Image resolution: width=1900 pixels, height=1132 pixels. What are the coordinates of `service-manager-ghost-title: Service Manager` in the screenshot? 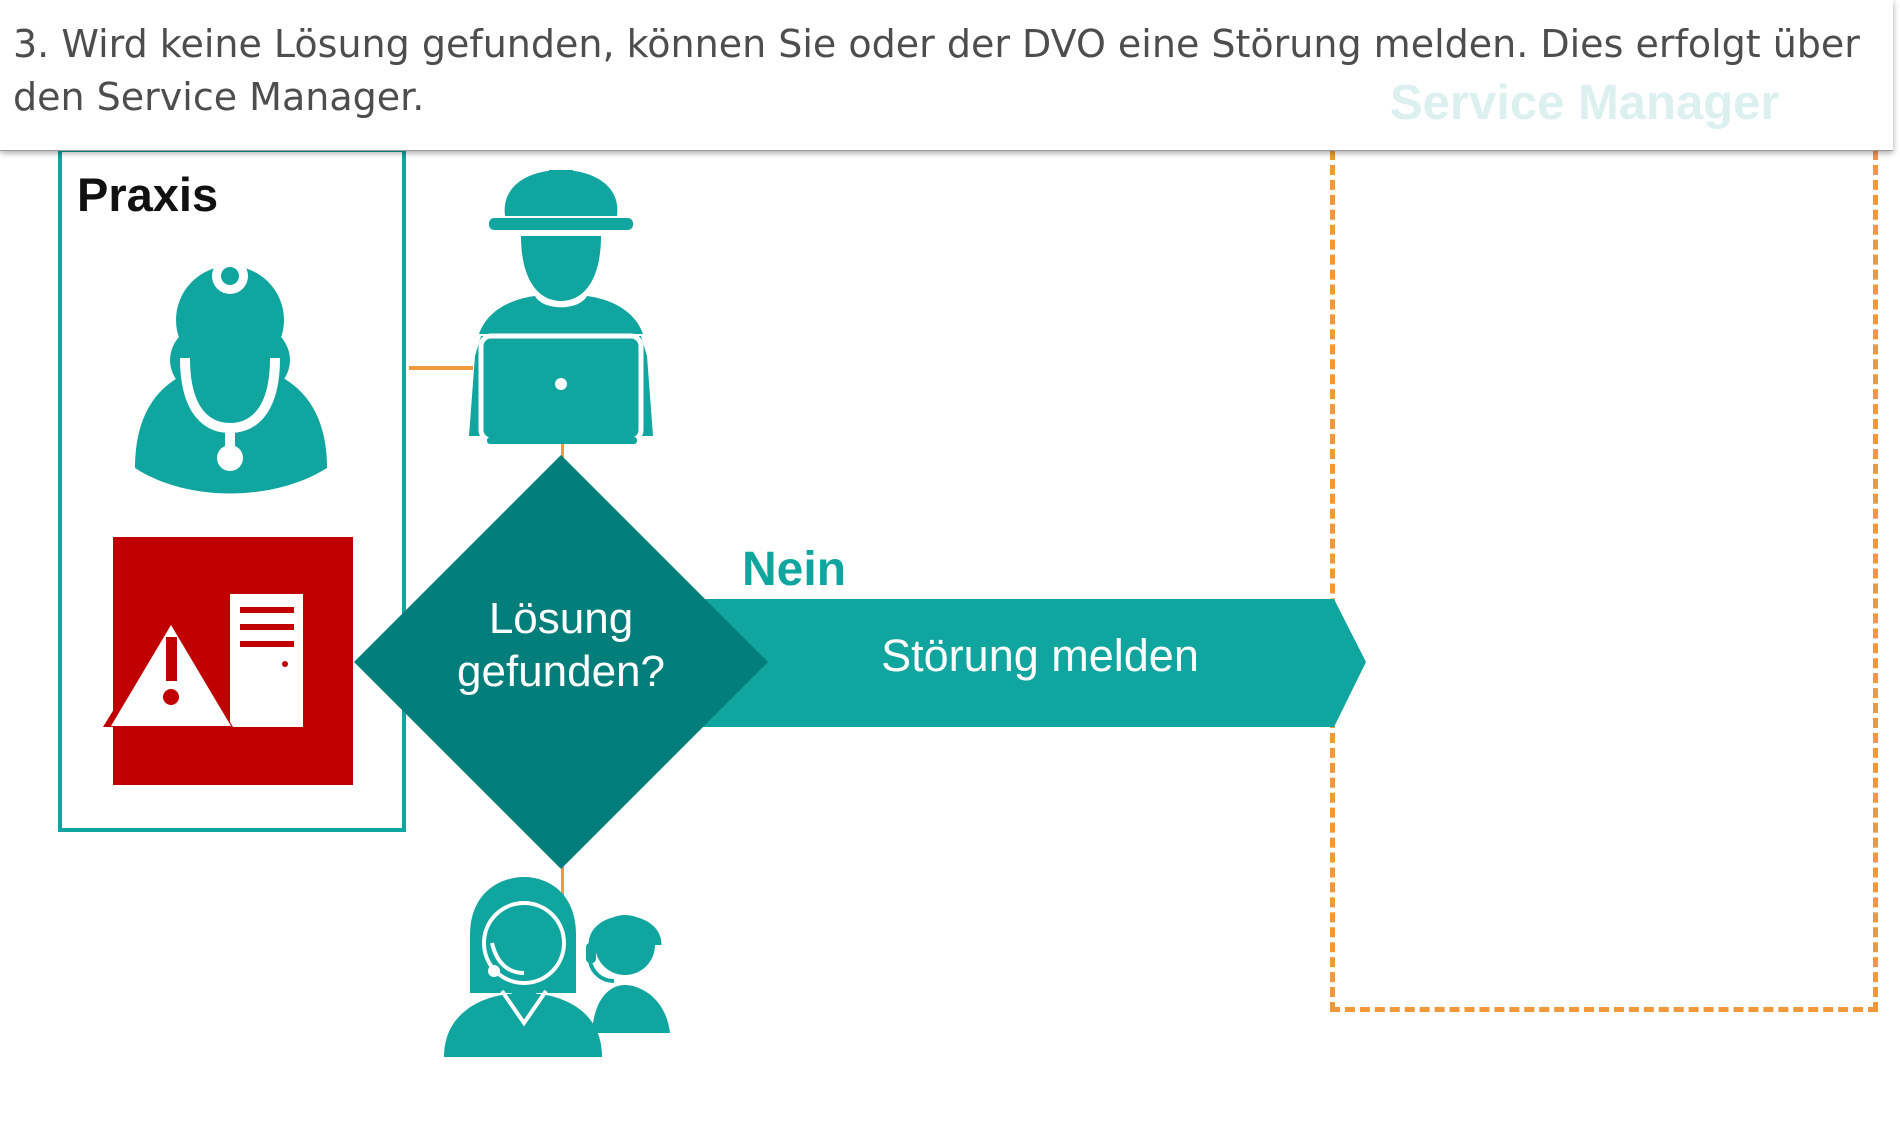 It's located at (1585, 103).